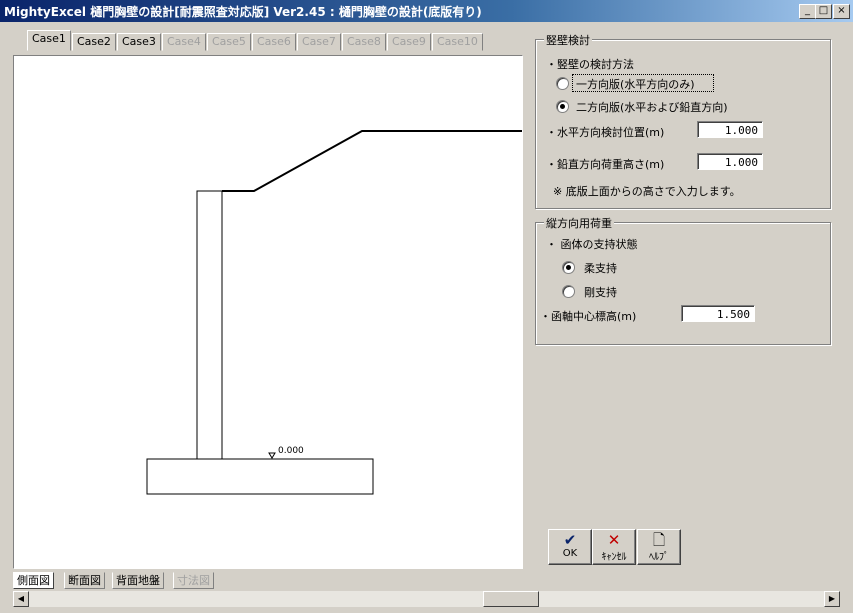 Image resolution: width=853 pixels, height=613 pixels. Describe the element at coordinates (139, 42) in the screenshot. I see `tab-case3: Case3` at that location.